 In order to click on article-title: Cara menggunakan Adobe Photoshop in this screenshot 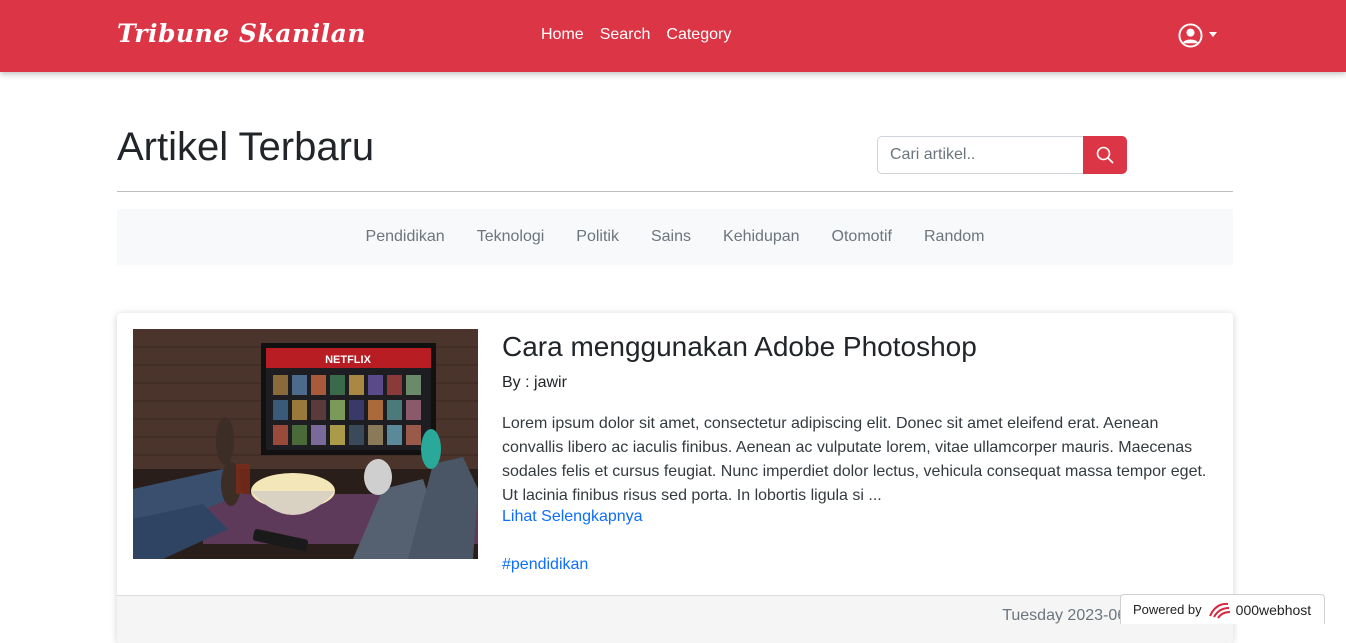, I will do `click(739, 347)`.